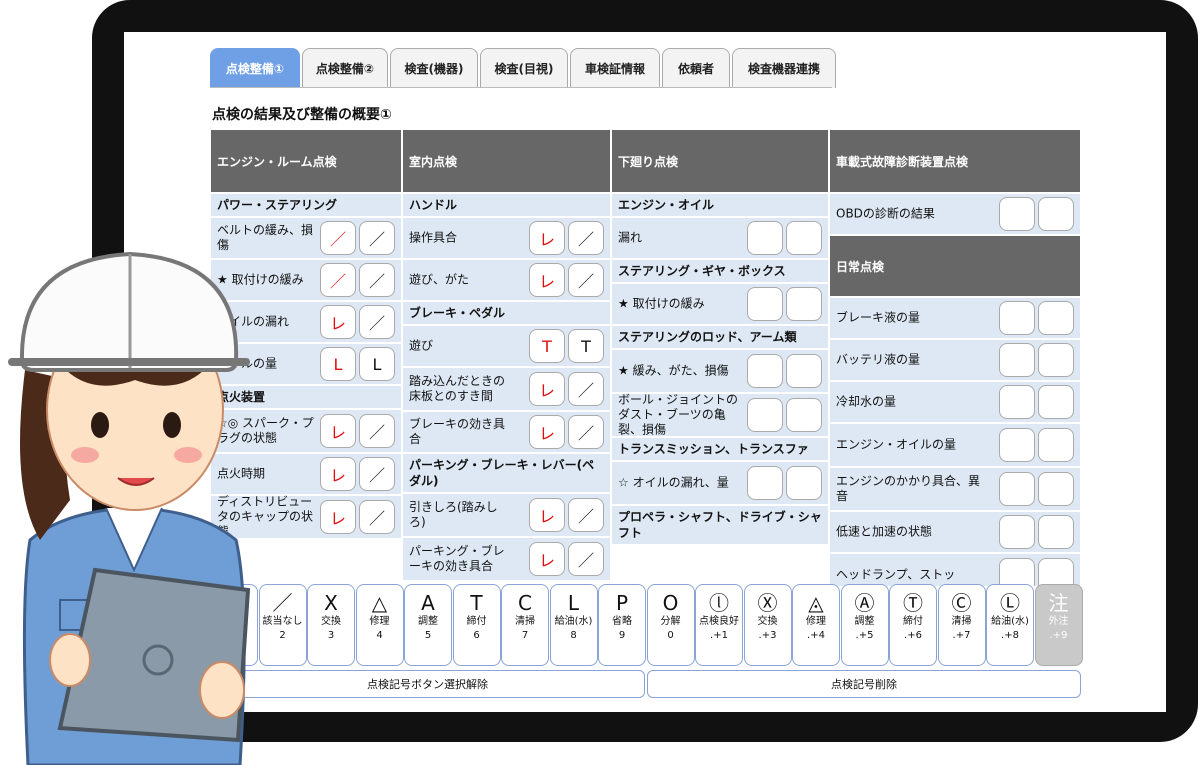  Describe the element at coordinates (673, 482) in the screenshot. I see `inspection-item-label: ☆ オイルの漏れ、量` at that location.